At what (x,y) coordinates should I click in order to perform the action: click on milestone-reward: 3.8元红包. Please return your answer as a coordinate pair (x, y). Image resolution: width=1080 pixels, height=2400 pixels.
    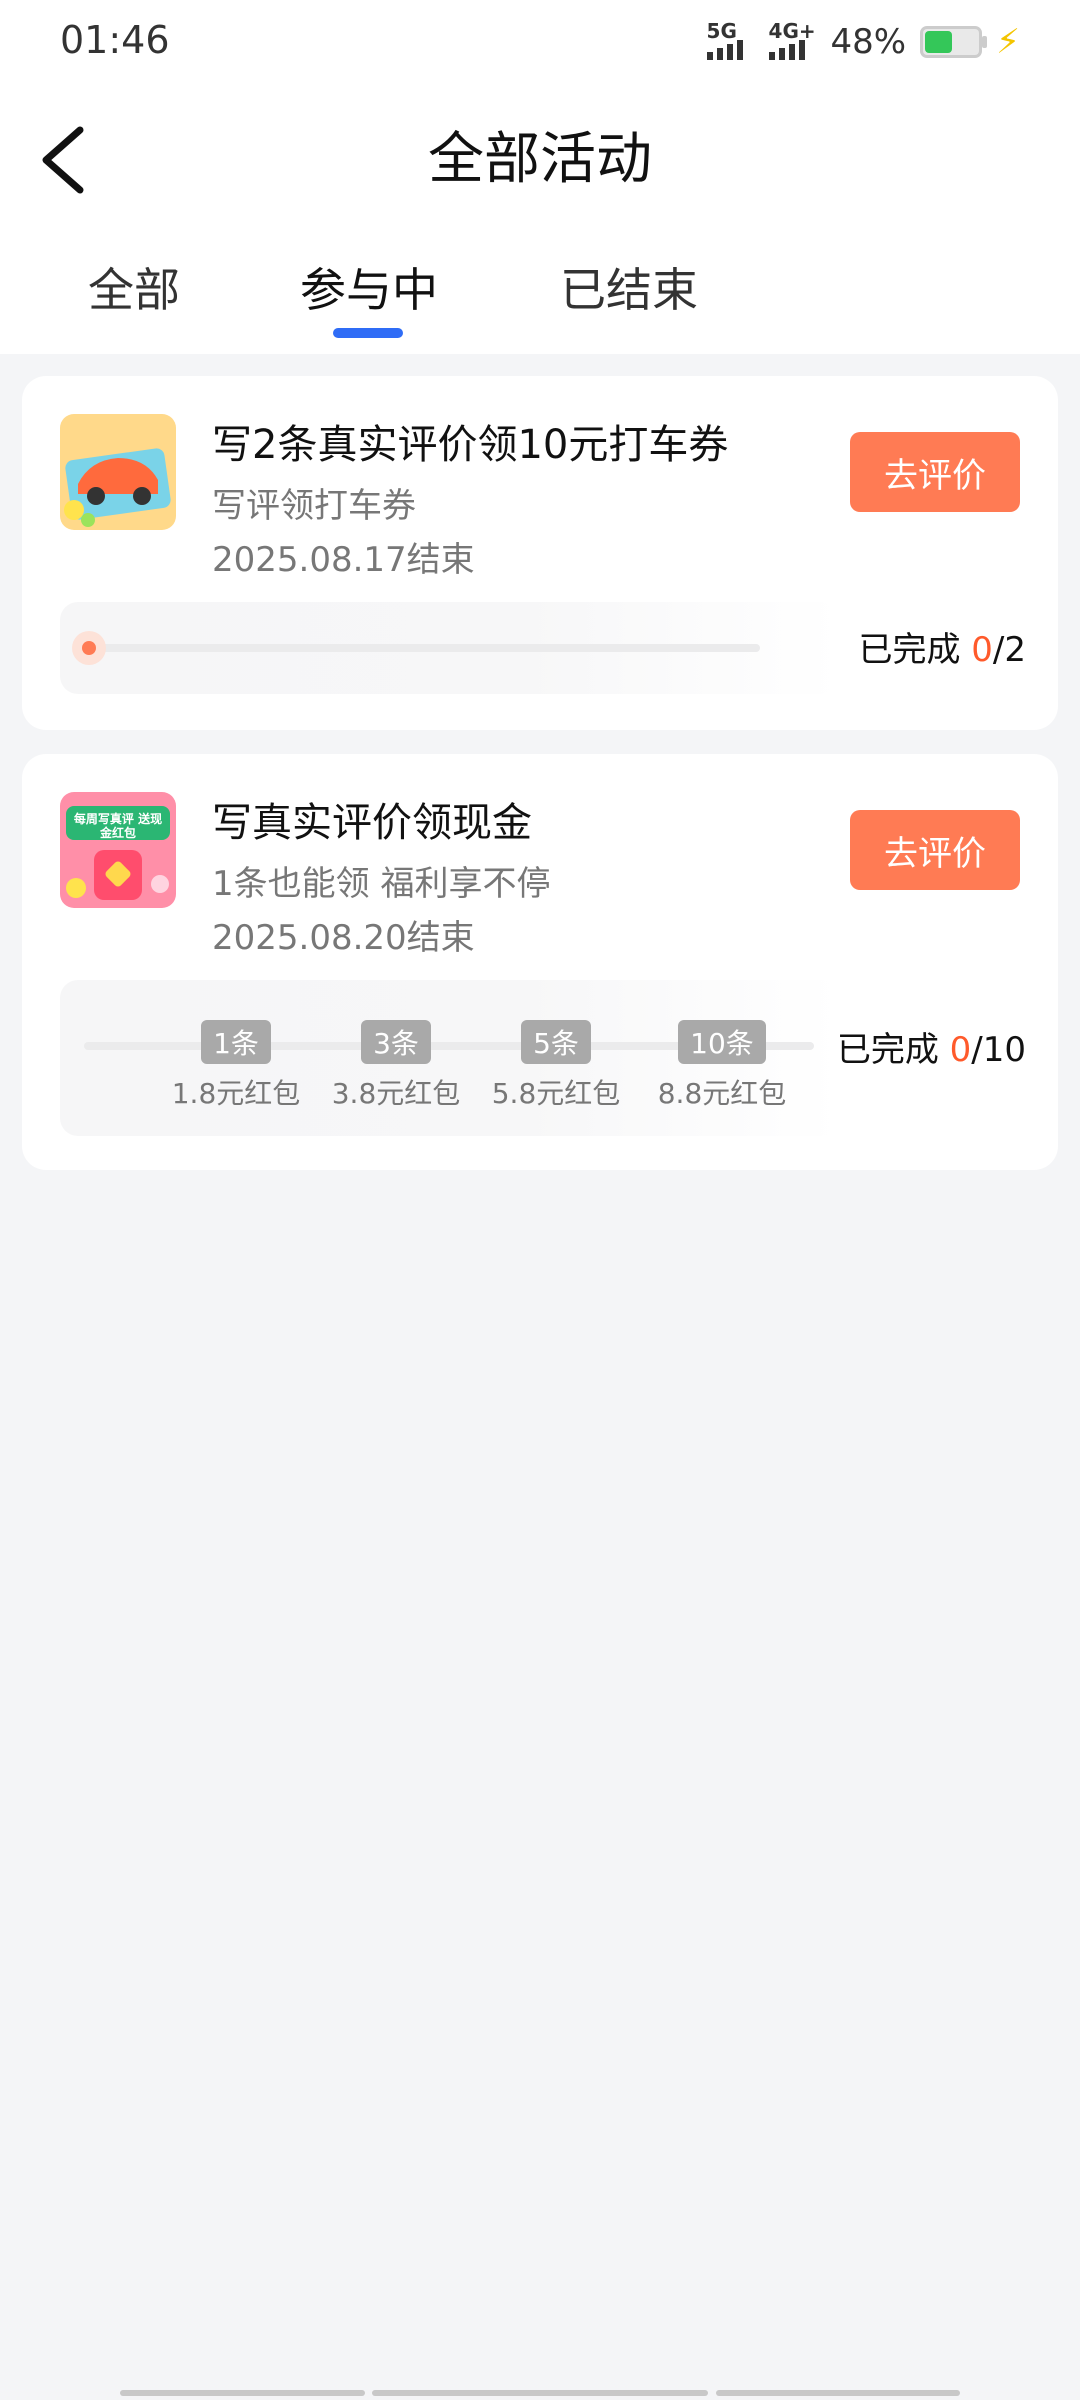
    Looking at the image, I should click on (396, 1093).